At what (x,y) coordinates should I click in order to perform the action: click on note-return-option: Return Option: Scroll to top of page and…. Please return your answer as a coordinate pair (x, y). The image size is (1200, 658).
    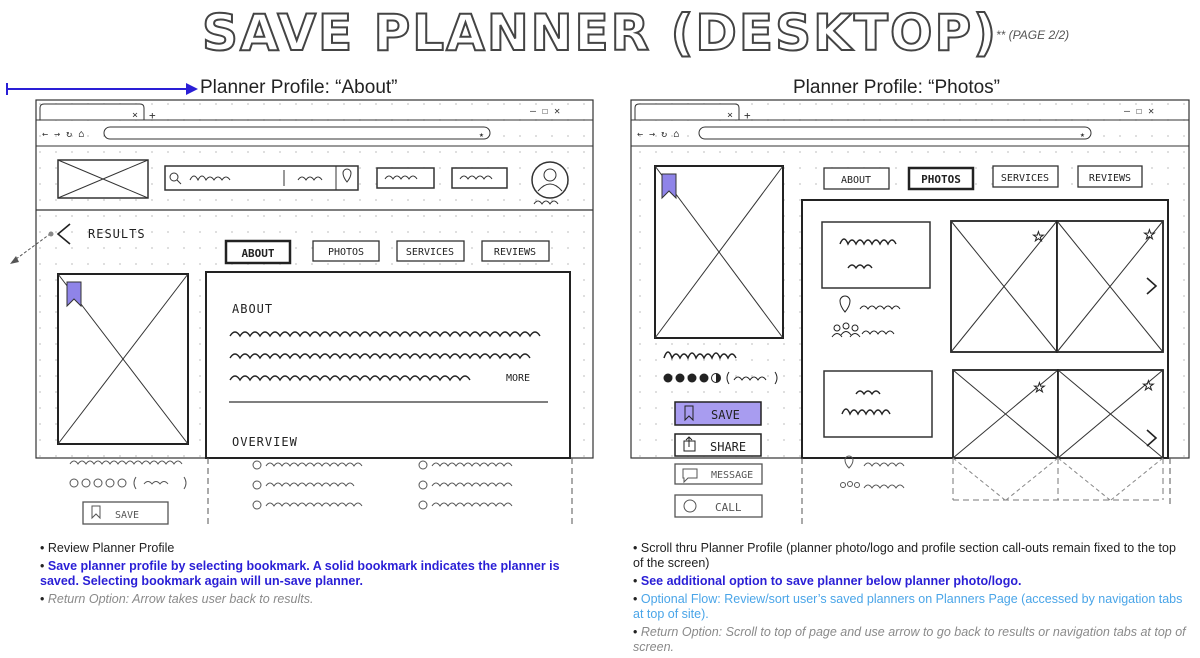
    Looking at the image, I should click on (910, 640).